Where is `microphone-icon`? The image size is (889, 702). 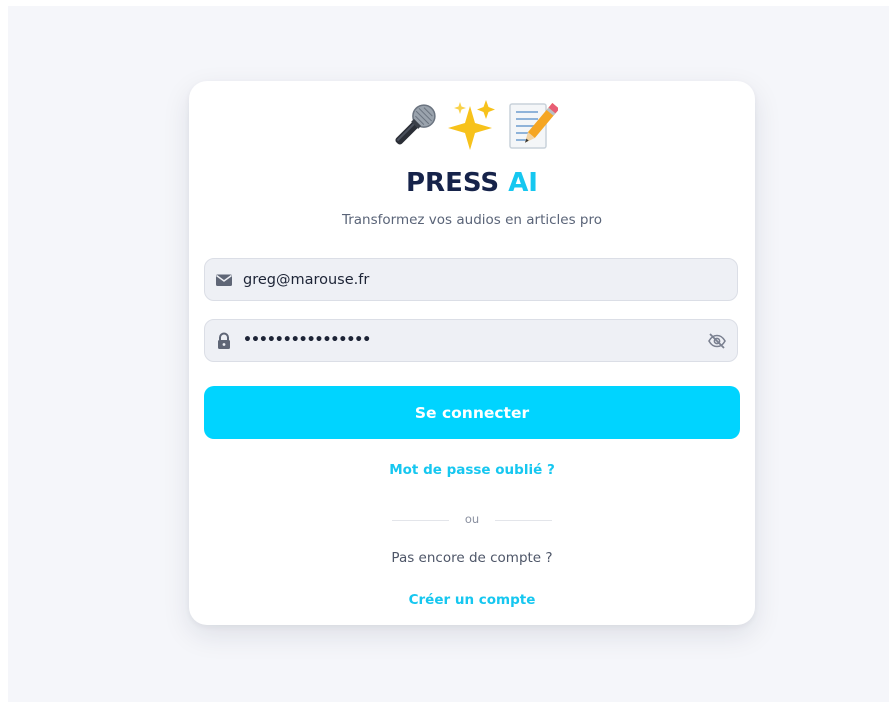 microphone-icon is located at coordinates (415, 124).